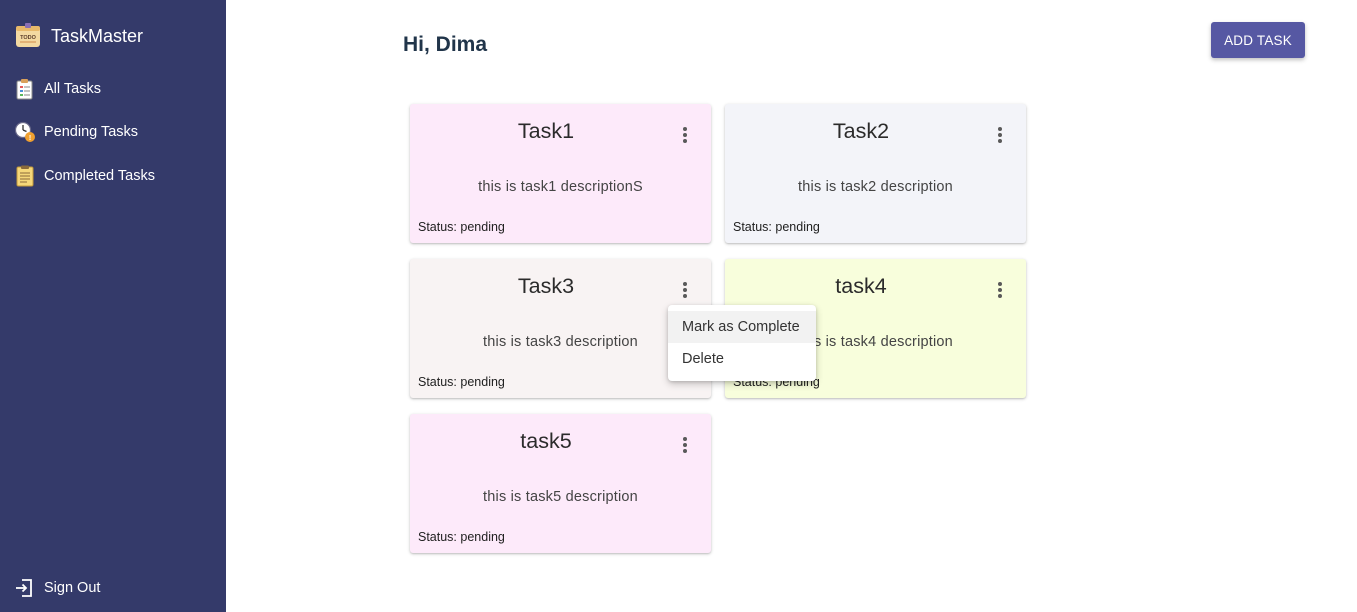 The image size is (1357, 612). Describe the element at coordinates (25, 176) in the screenshot. I see `completed-clipboard-icon` at that location.